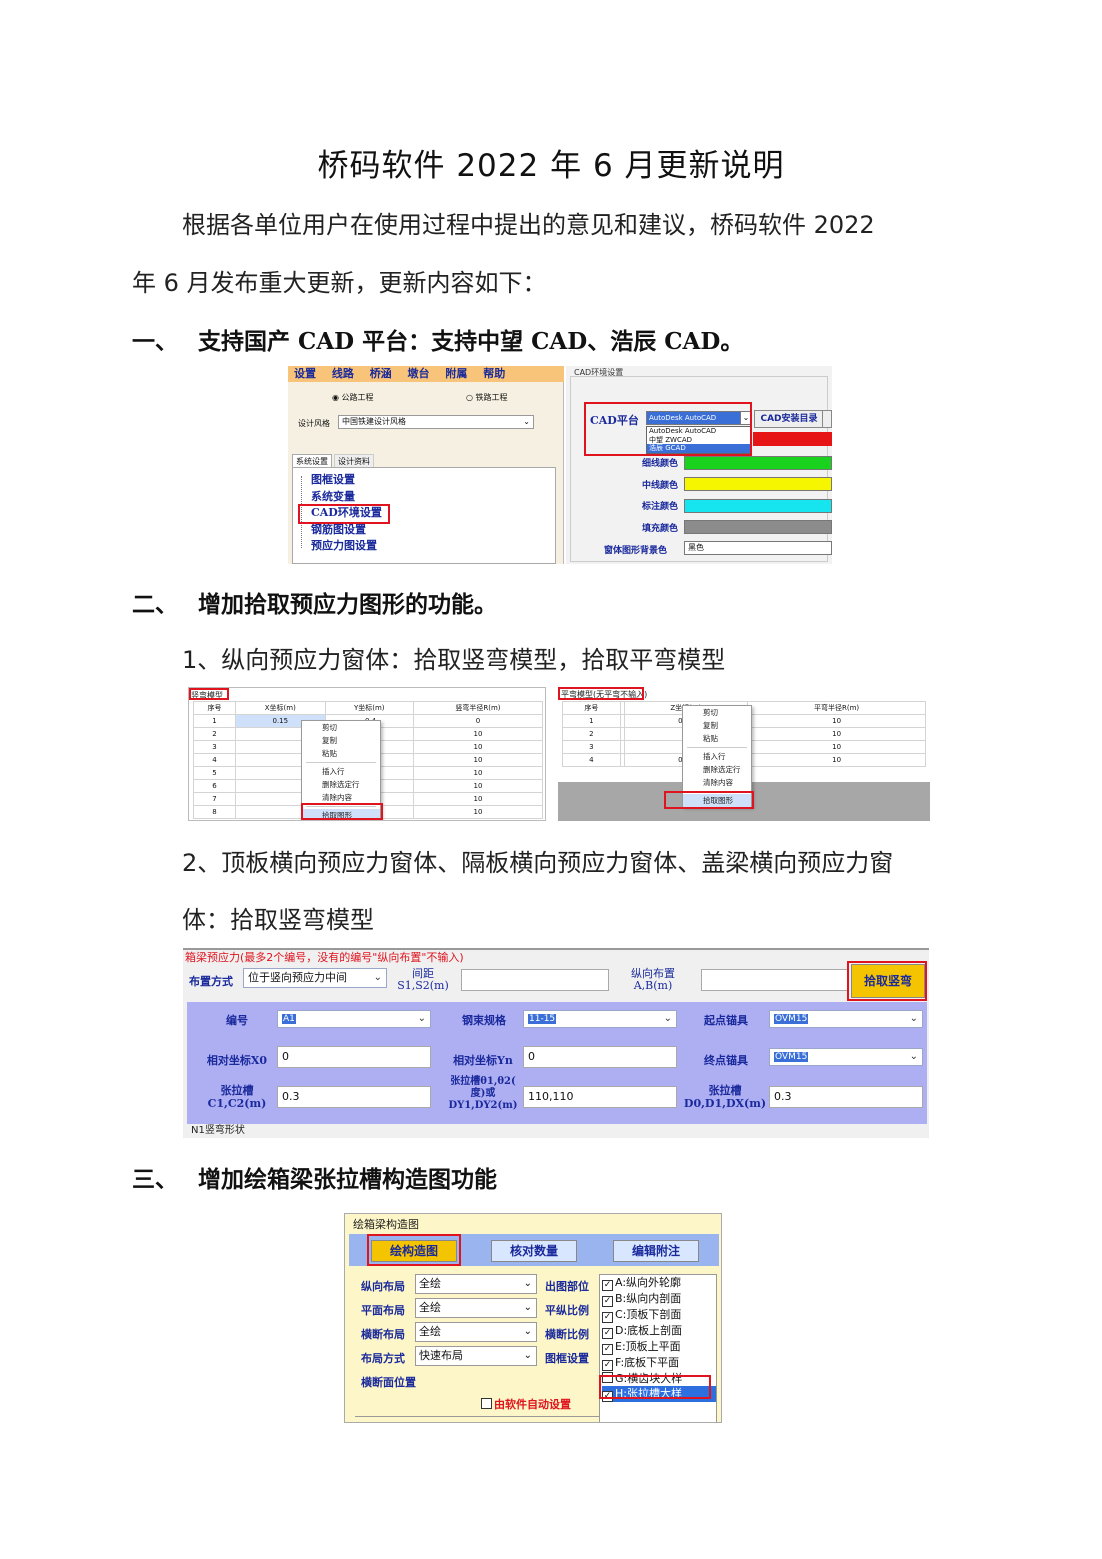 The image size is (1102, 1559). What do you see at coordinates (726, 1020) in the screenshot?
I see `start-anchor-label: 起点锚具` at bounding box center [726, 1020].